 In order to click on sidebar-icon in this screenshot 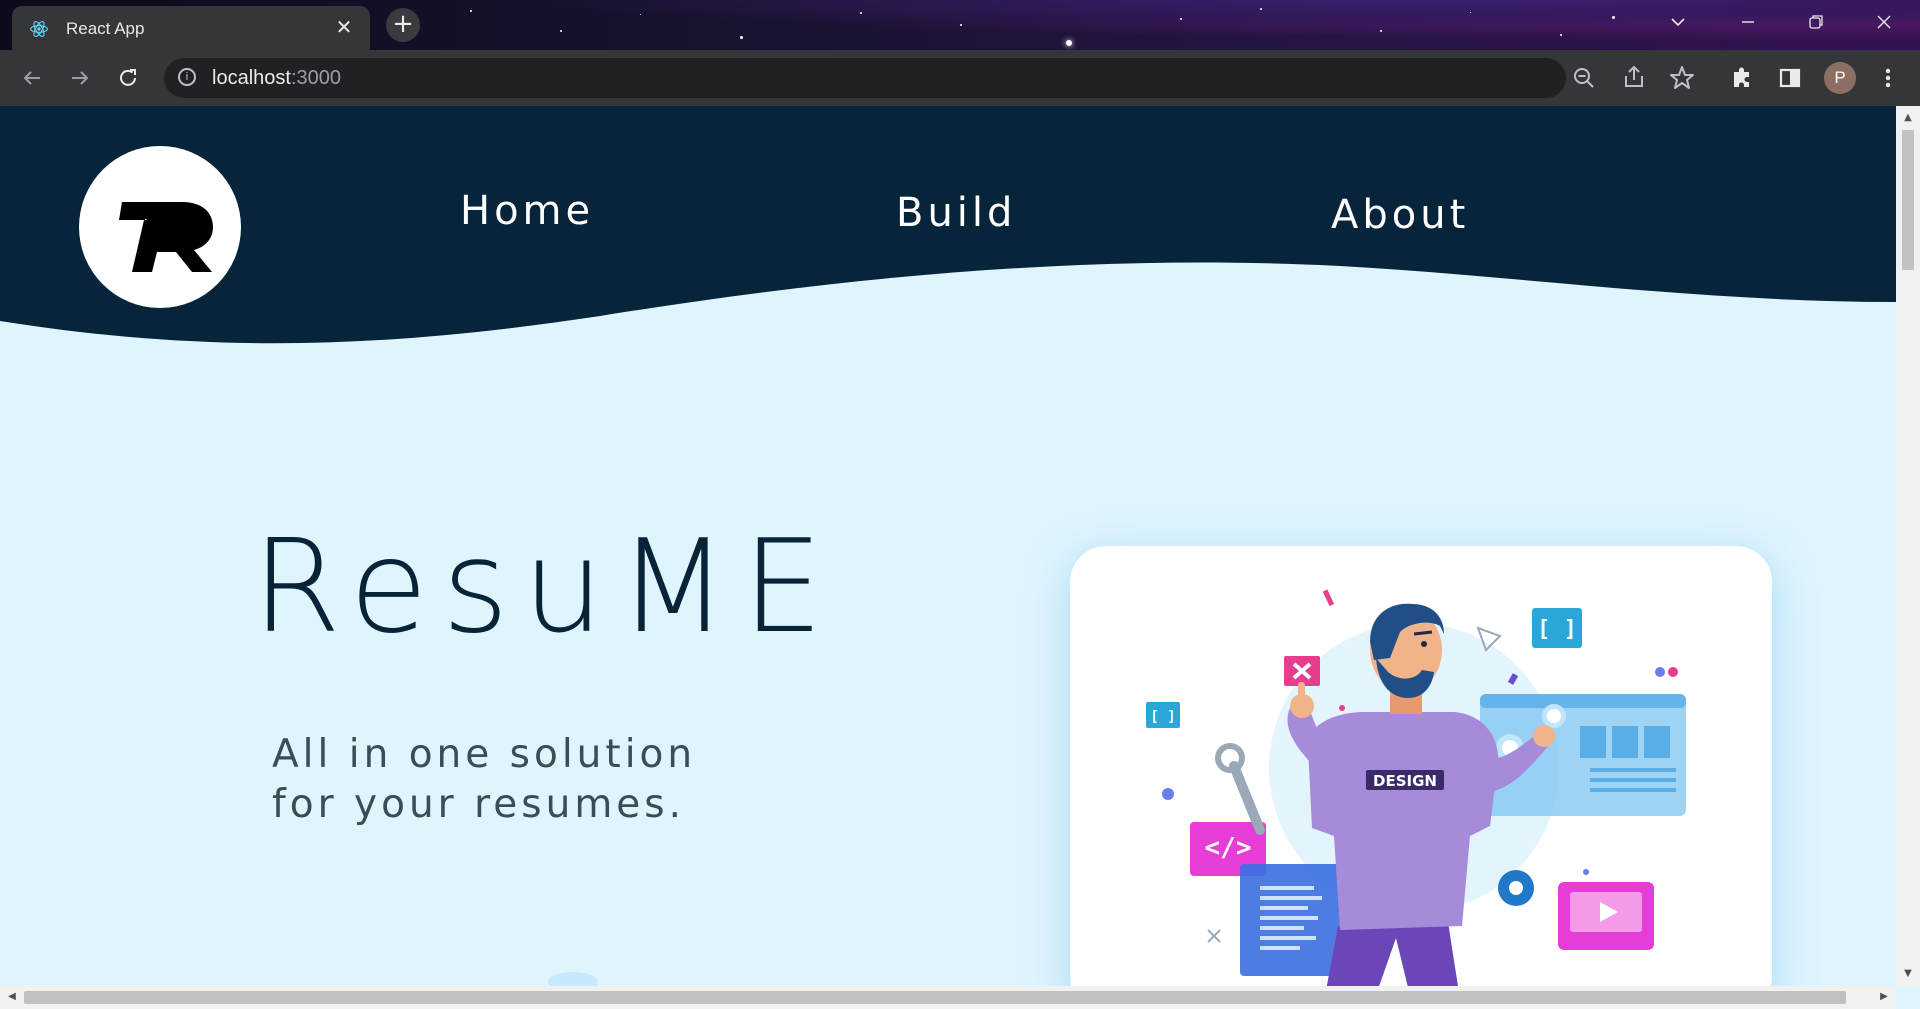, I will do `click(1790, 78)`.